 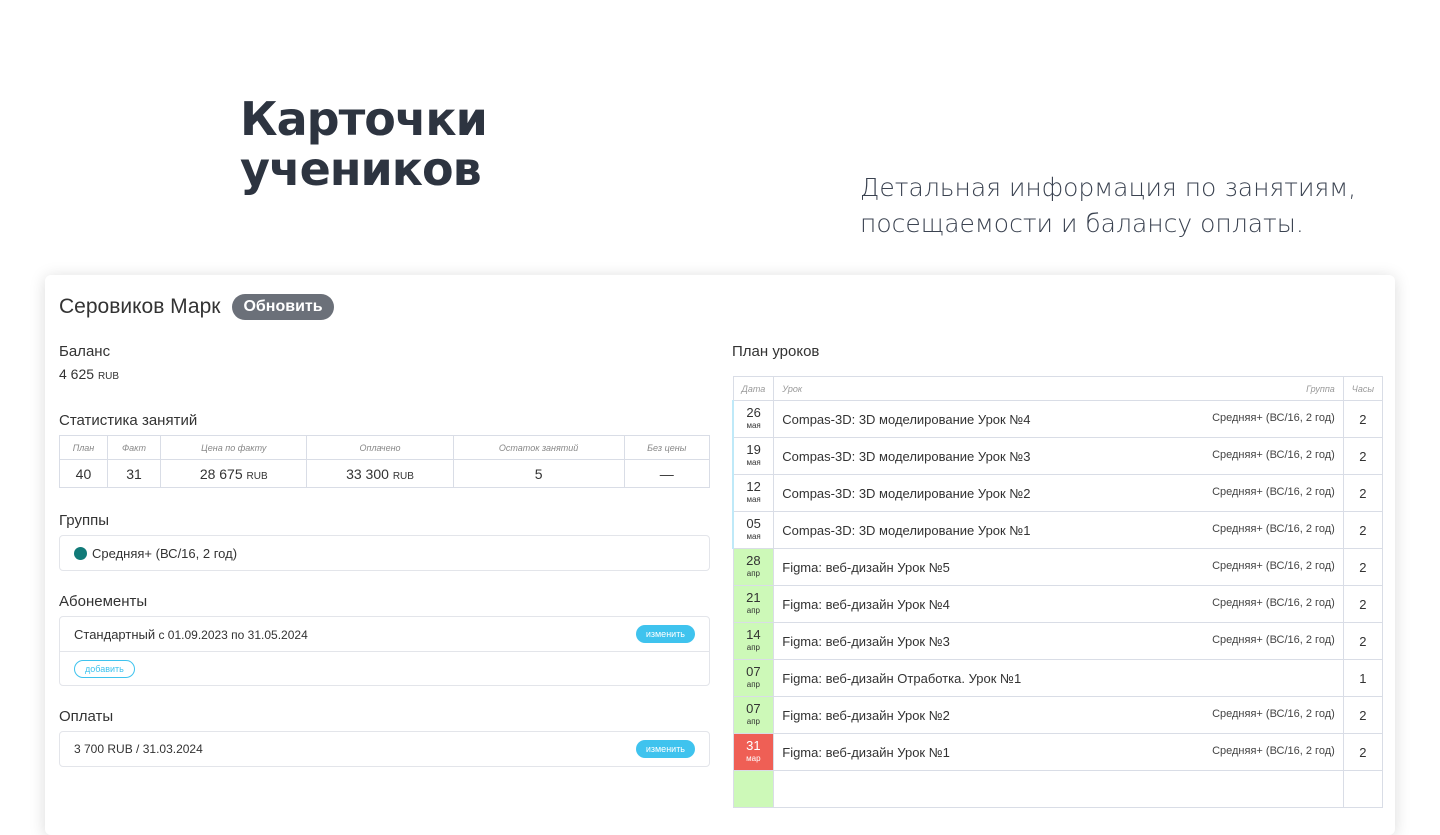 What do you see at coordinates (77, 374) in the screenshot?
I see `balance-amount: 4 625` at bounding box center [77, 374].